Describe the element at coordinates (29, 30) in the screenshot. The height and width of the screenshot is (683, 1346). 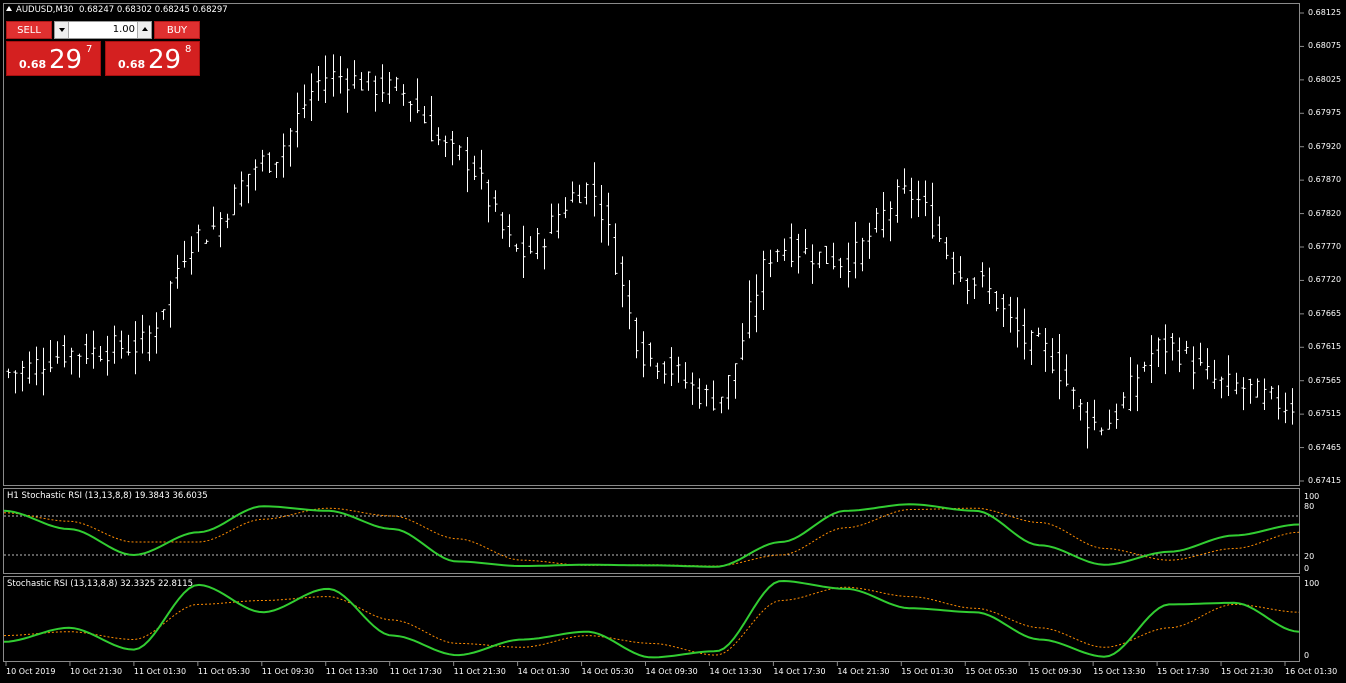
I see `sell-button: SELL` at that location.